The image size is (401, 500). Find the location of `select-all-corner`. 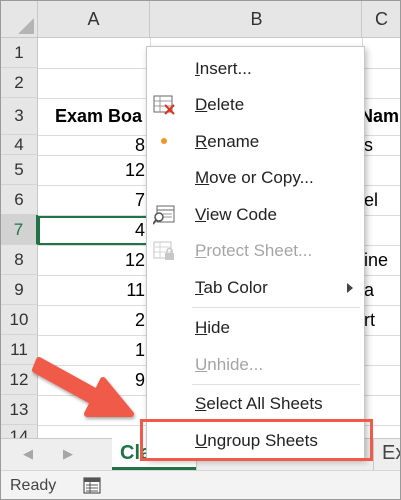

select-all-corner is located at coordinates (19, 19).